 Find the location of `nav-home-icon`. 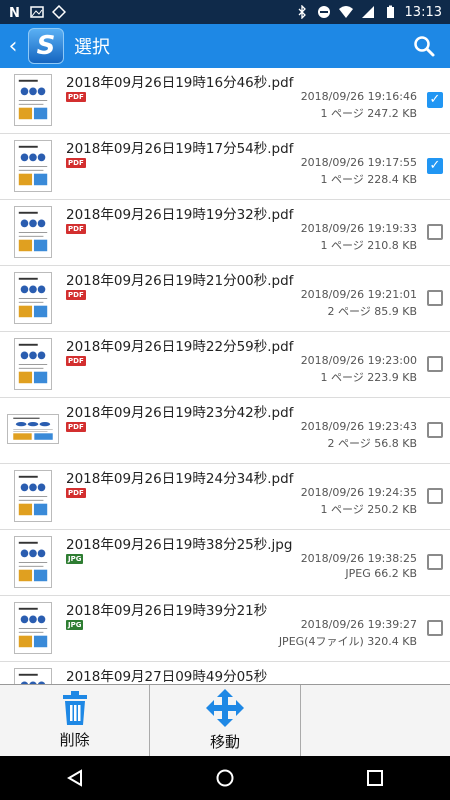

nav-home-icon is located at coordinates (225, 778).